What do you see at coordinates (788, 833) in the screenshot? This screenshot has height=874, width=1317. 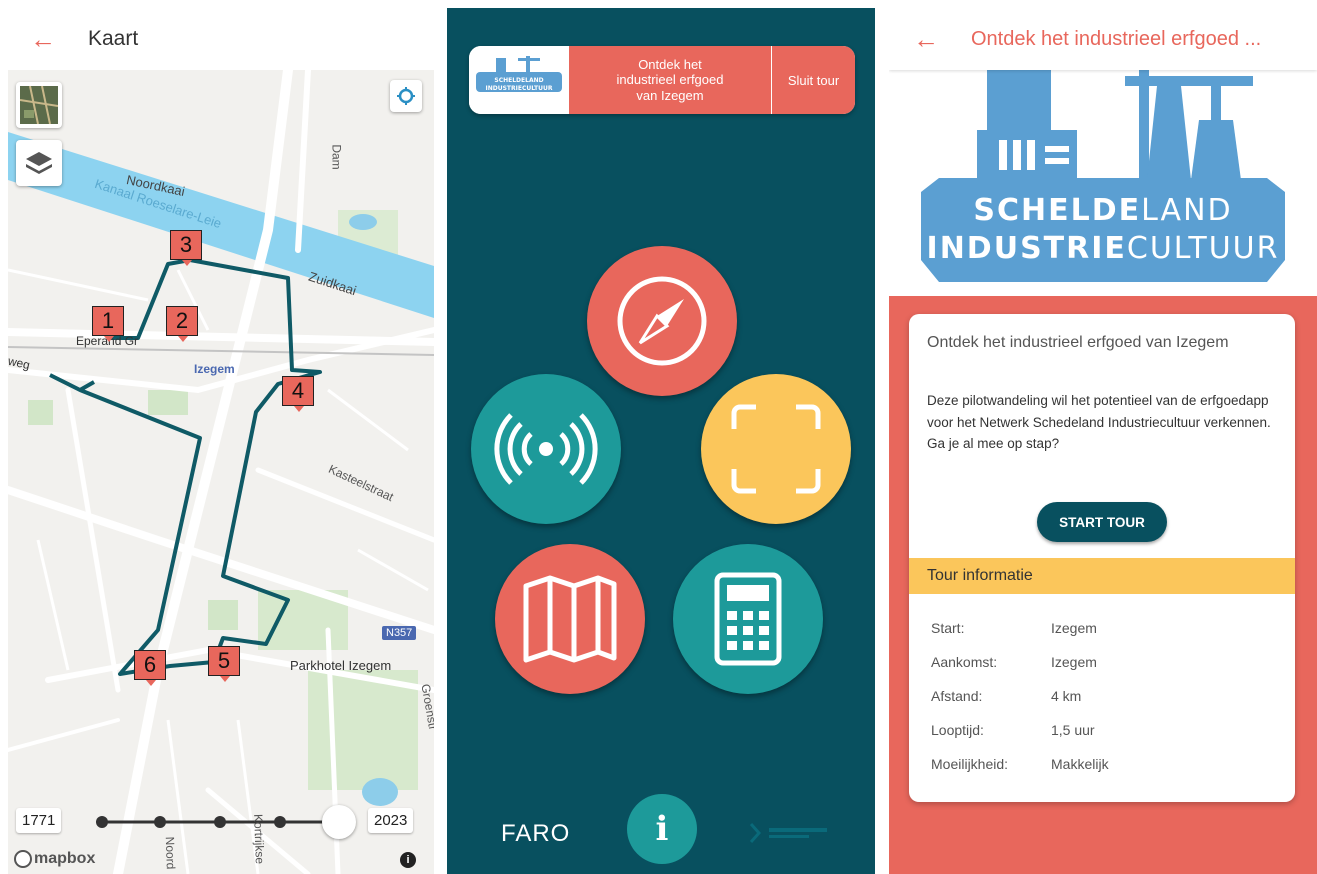 I see `flanders-logo-icon` at bounding box center [788, 833].